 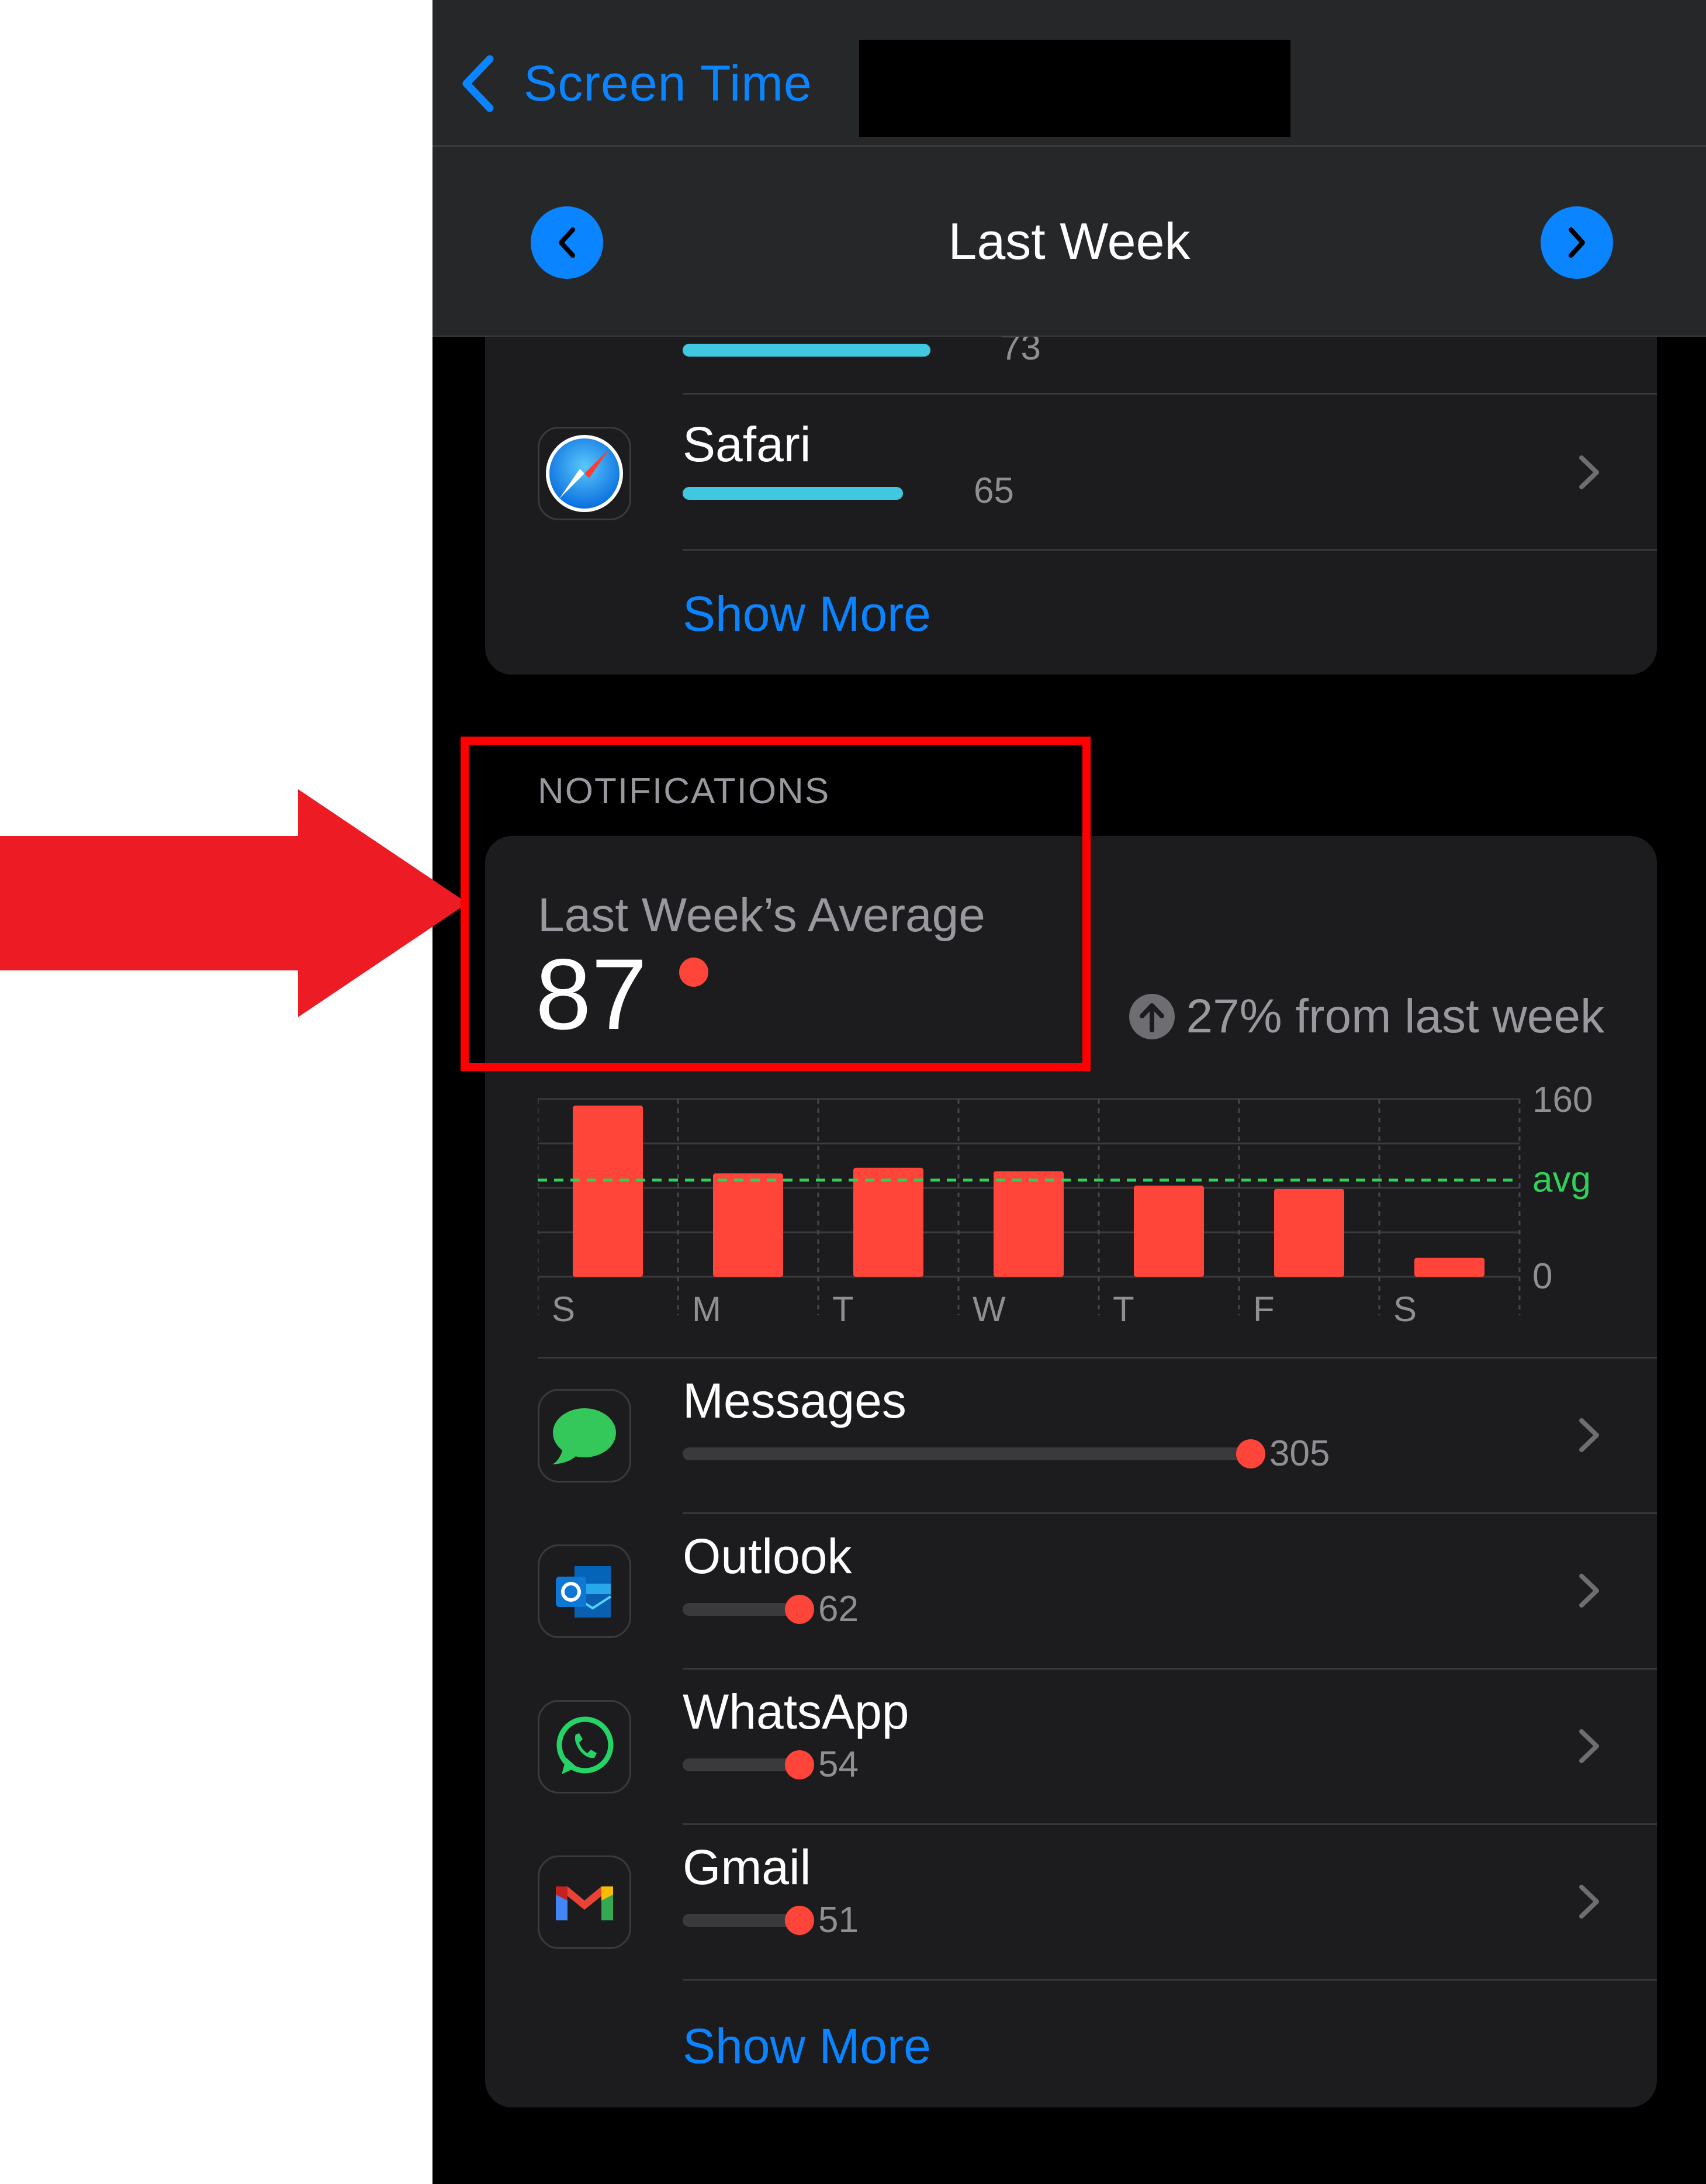 What do you see at coordinates (1395, 1016) in the screenshot?
I see `change-text: 27% from last week` at bounding box center [1395, 1016].